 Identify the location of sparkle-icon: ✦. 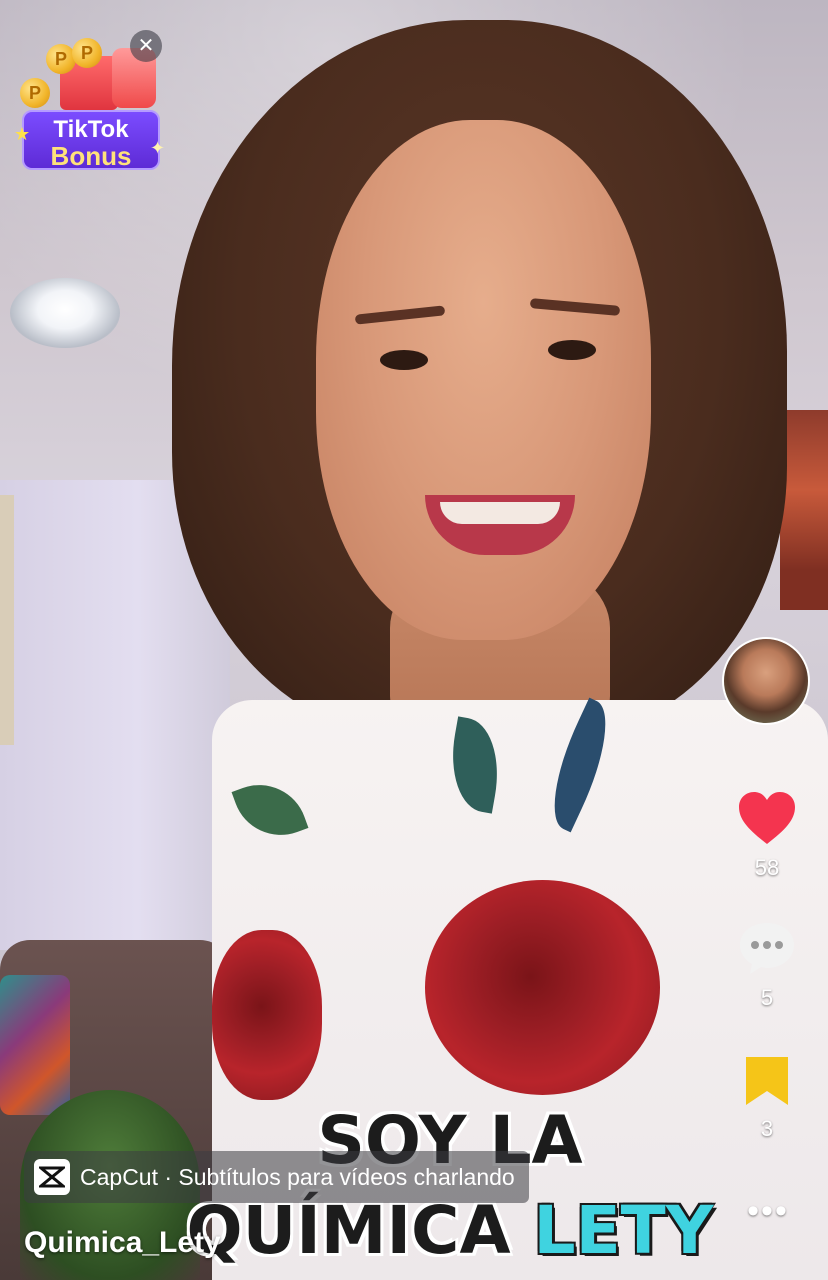
(158, 148).